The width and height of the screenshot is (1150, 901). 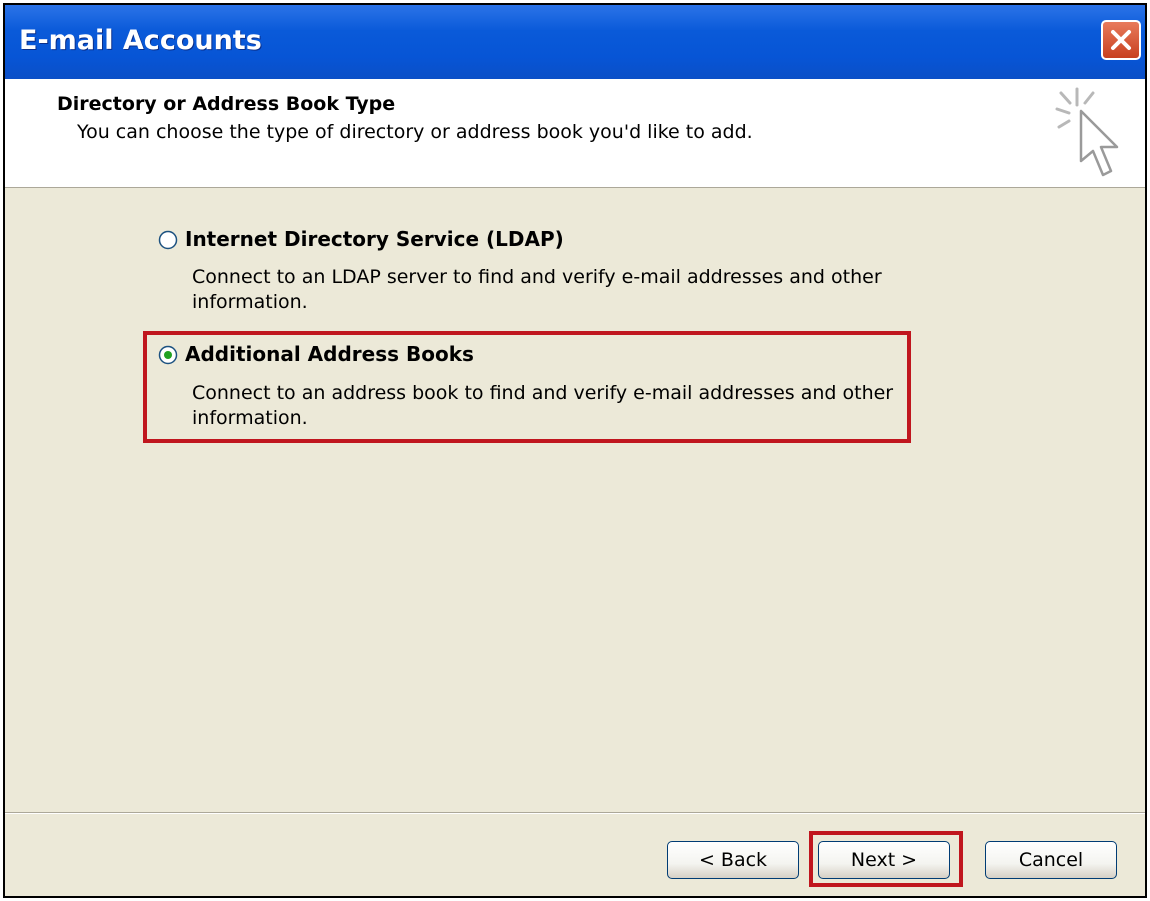 I want to click on title-bar: E-mail Accounts, so click(x=575, y=42).